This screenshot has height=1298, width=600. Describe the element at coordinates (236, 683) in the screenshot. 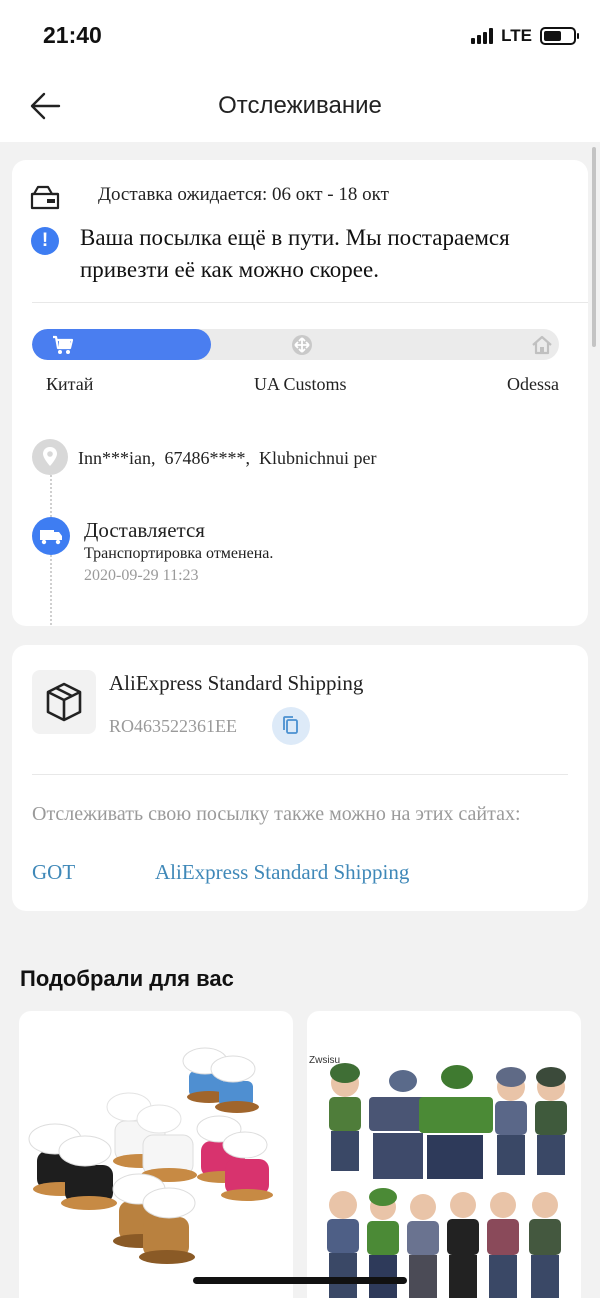

I see `carrier-name: AliExpress Standard Shipping` at that location.